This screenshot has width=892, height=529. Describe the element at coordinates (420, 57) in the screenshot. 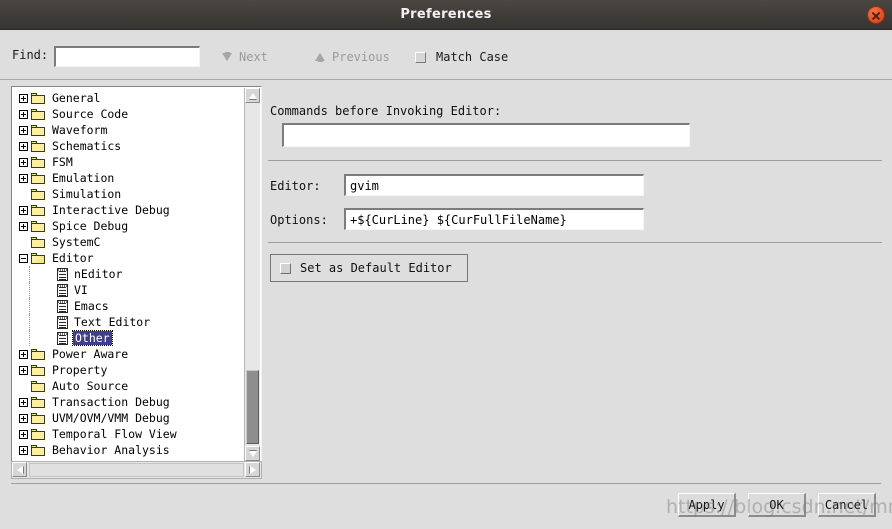

I see `match-case-checkbox` at that location.